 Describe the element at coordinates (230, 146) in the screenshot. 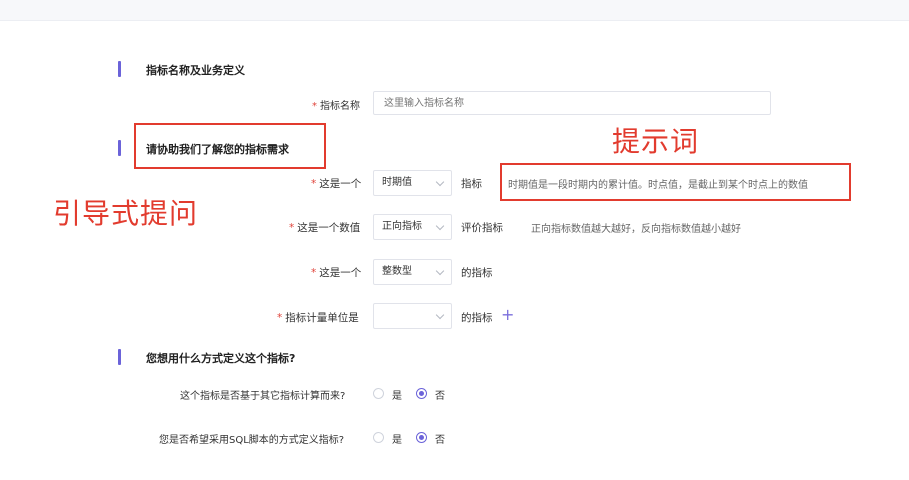

I see `guide-highlight-box` at that location.